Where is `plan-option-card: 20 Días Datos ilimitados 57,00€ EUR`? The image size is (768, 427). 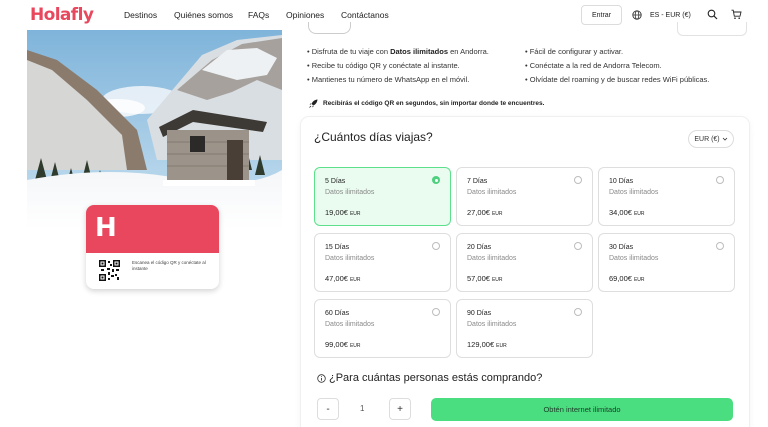
plan-option-card: 20 Días Datos ilimitados 57,00€ EUR is located at coordinates (524, 262).